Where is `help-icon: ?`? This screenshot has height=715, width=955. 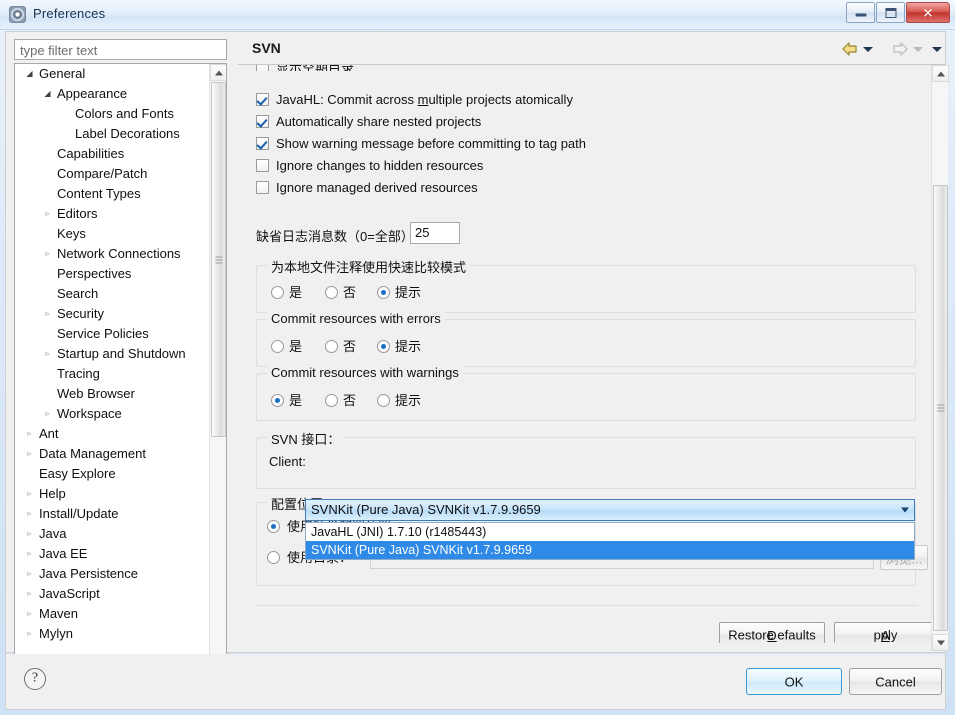
help-icon: ? is located at coordinates (35, 679).